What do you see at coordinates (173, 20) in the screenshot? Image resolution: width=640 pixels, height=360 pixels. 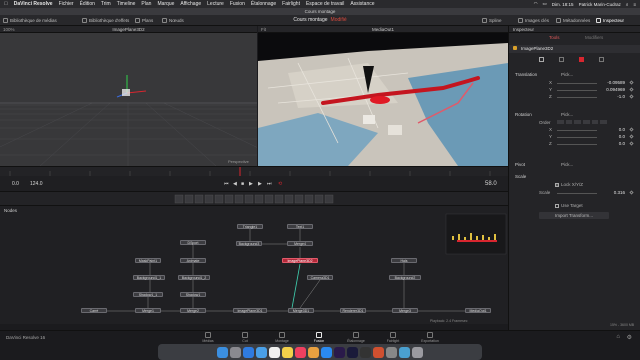 I see `nodes-button: Nœuds` at bounding box center [173, 20].